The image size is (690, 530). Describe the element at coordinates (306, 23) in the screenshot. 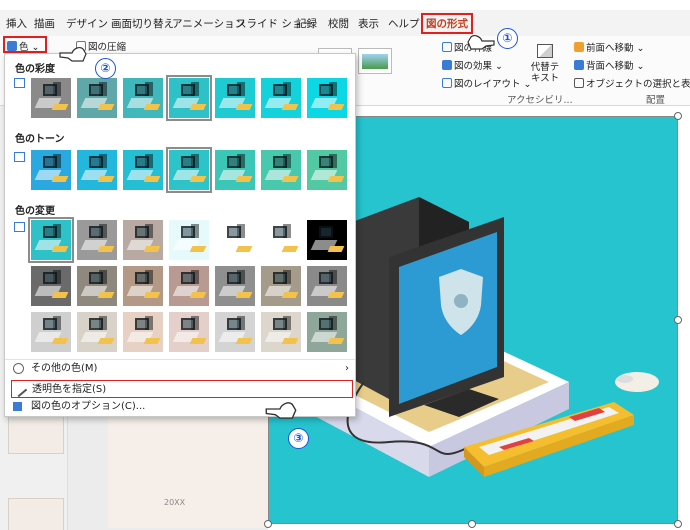

I see `tab-record: 記録` at that location.